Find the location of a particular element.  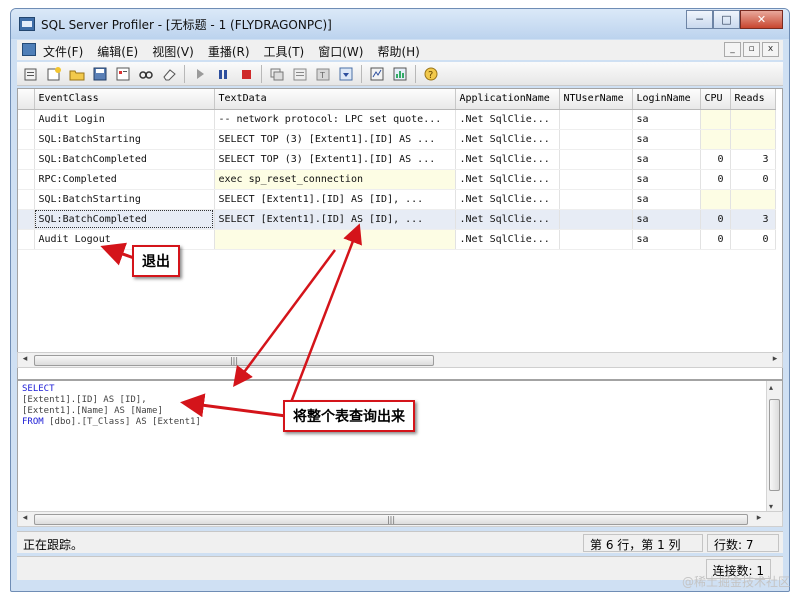

text-horizontal-scrollbar: ◂ ||| ▸ is located at coordinates (400, 519).